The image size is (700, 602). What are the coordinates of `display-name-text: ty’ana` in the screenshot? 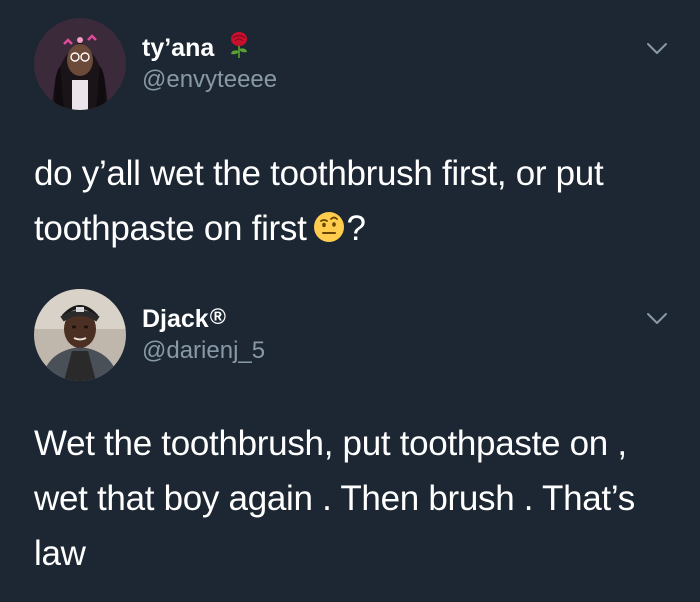 It's located at (178, 48).